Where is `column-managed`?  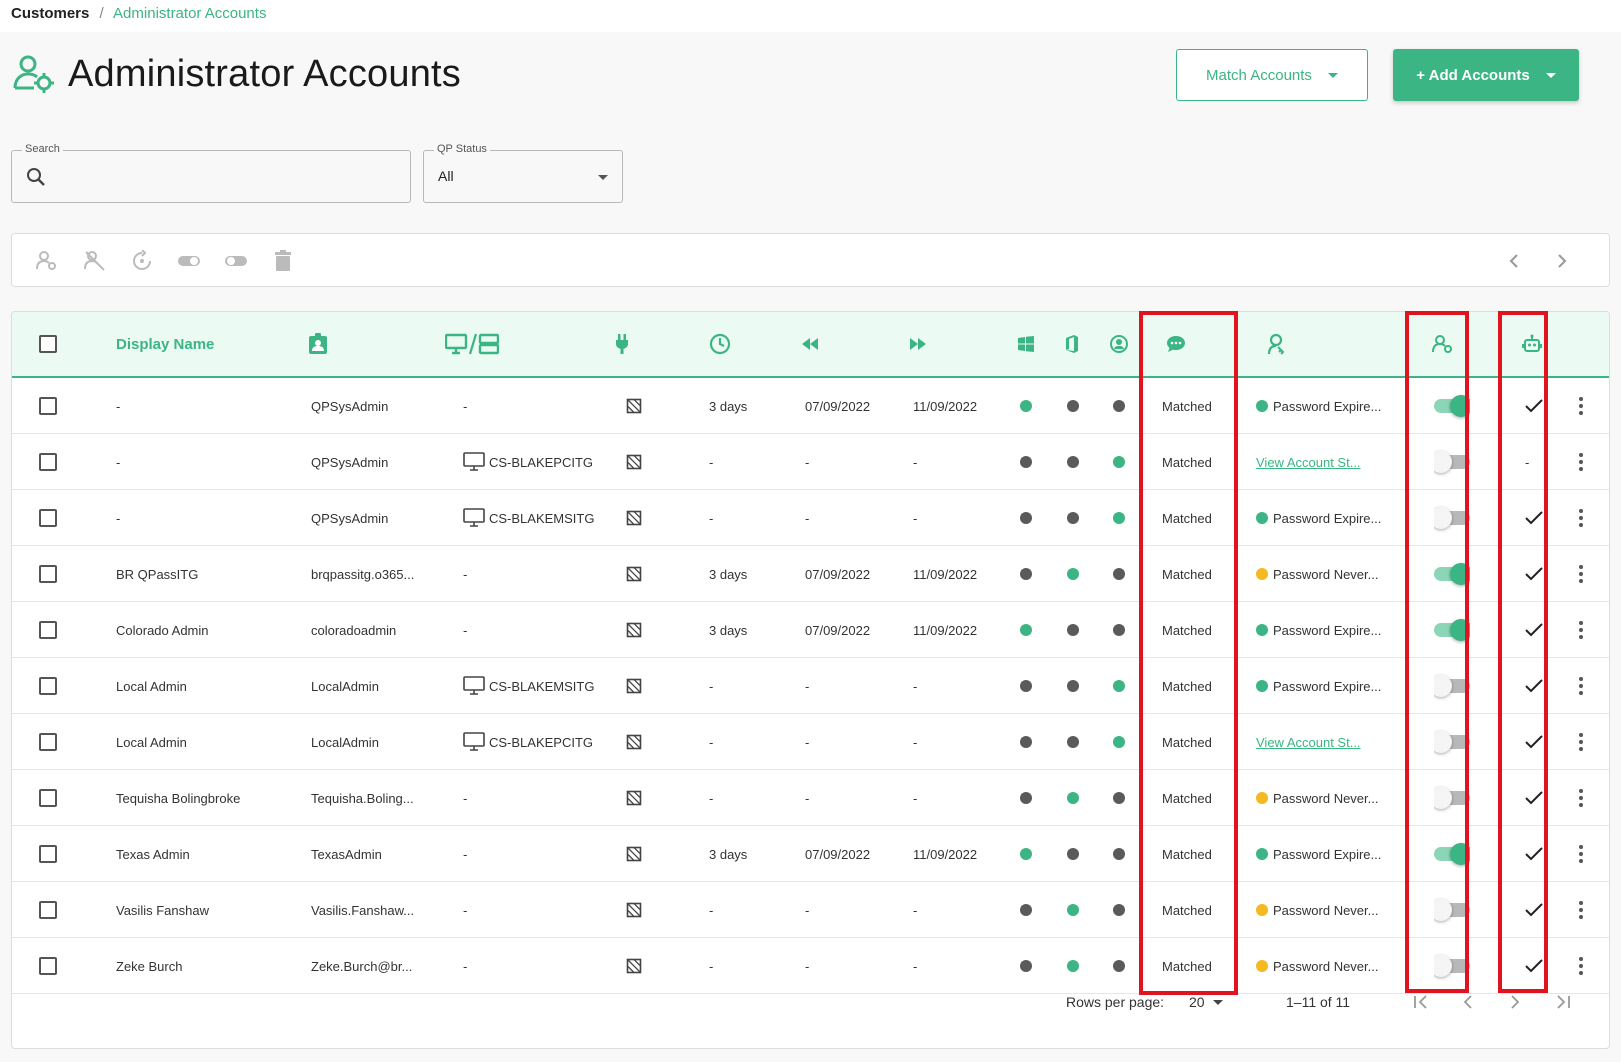 column-managed is located at coordinates (1443, 344).